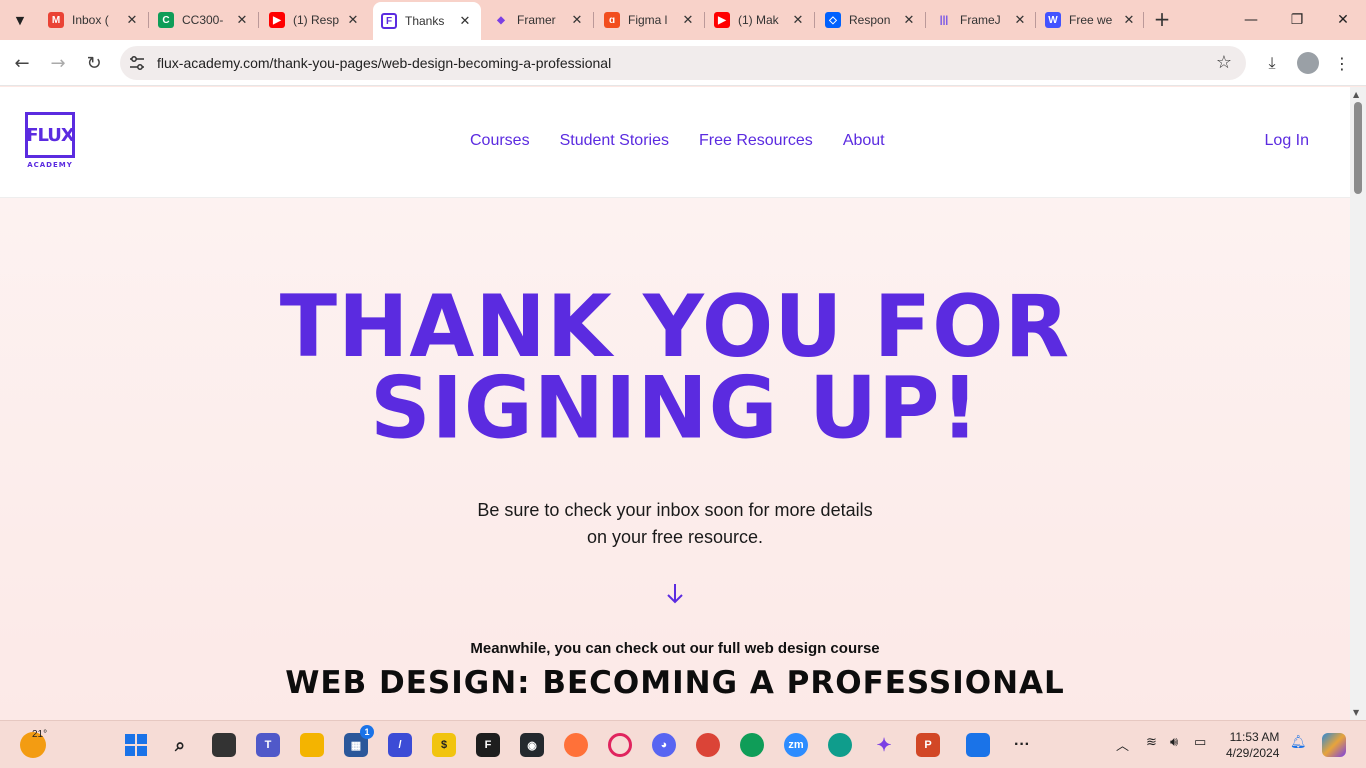  What do you see at coordinates (268, 745) in the screenshot?
I see `teams-button: T` at bounding box center [268, 745].